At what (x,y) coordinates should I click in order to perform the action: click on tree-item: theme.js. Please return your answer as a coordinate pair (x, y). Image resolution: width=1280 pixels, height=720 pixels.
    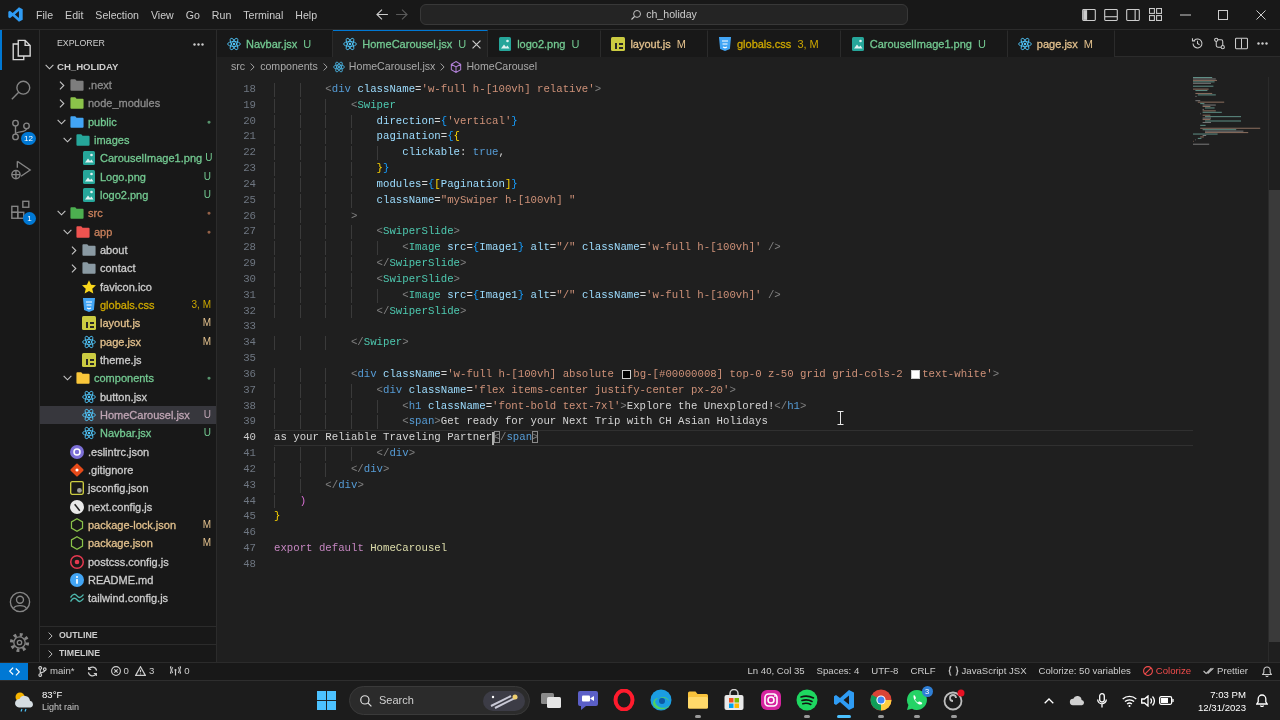
    Looking at the image, I should click on (128, 360).